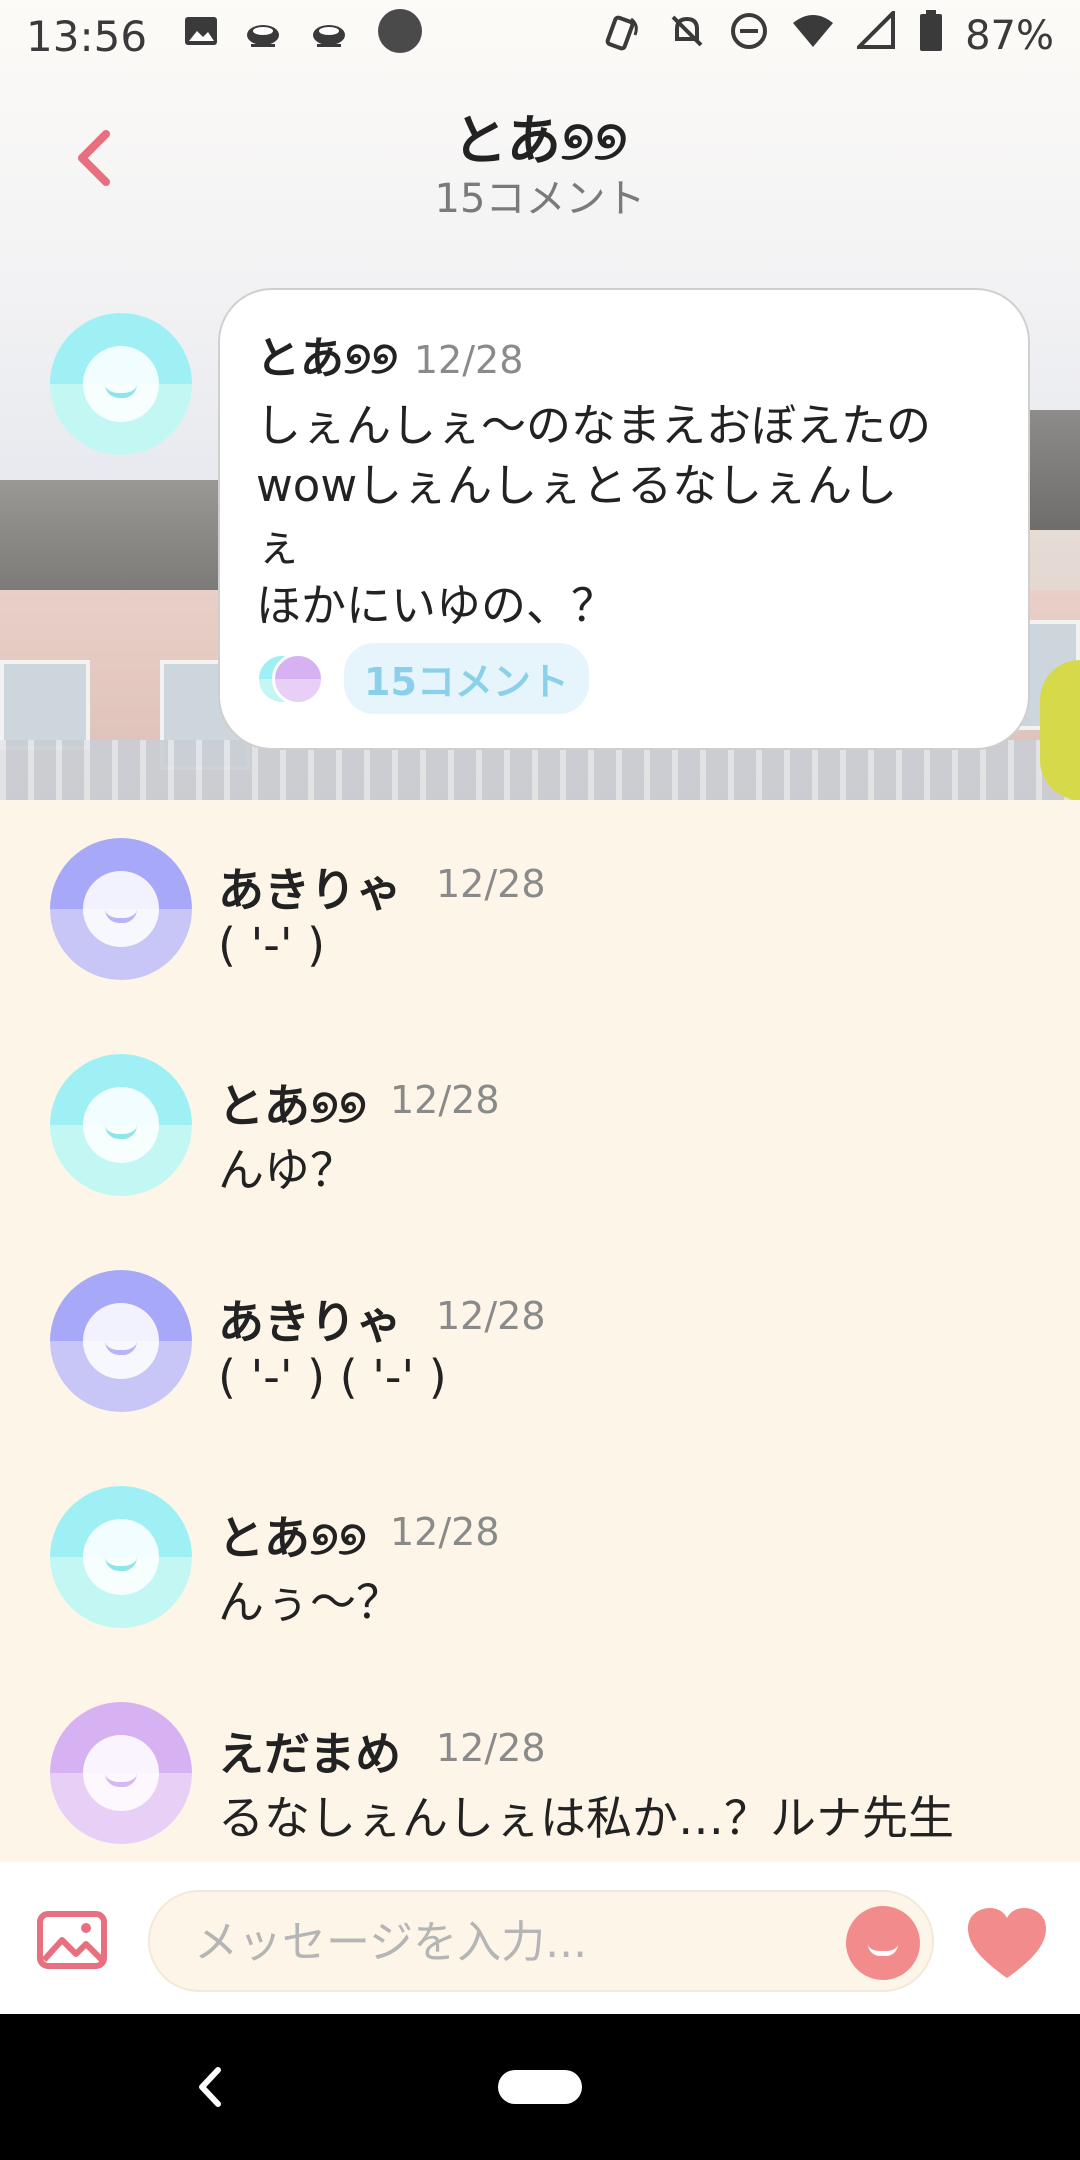 Image resolution: width=1080 pixels, height=2160 pixels. What do you see at coordinates (883, 1943) in the screenshot?
I see `emoji-button` at bounding box center [883, 1943].